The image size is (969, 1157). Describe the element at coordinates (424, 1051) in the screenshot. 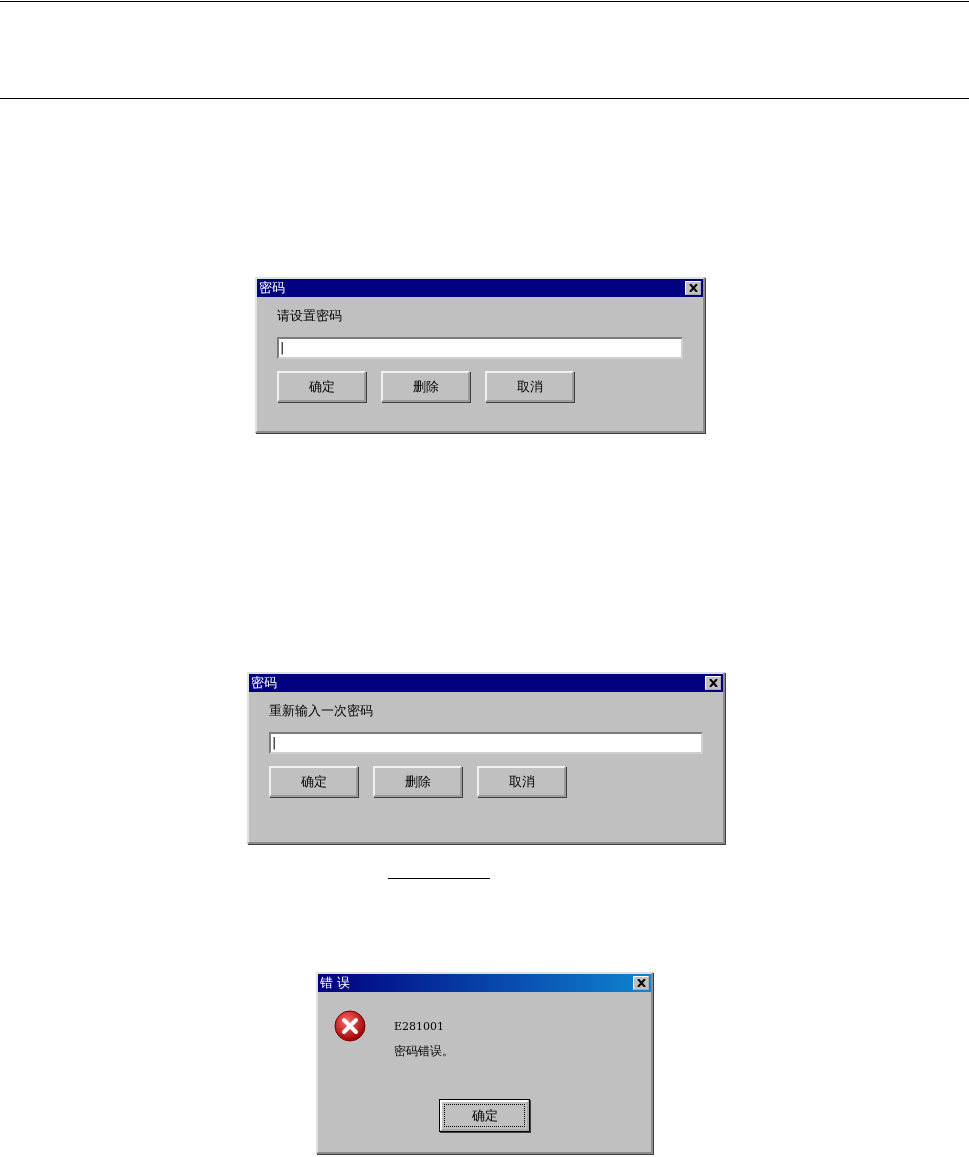

I see `error-message: 密码错误。` at that location.